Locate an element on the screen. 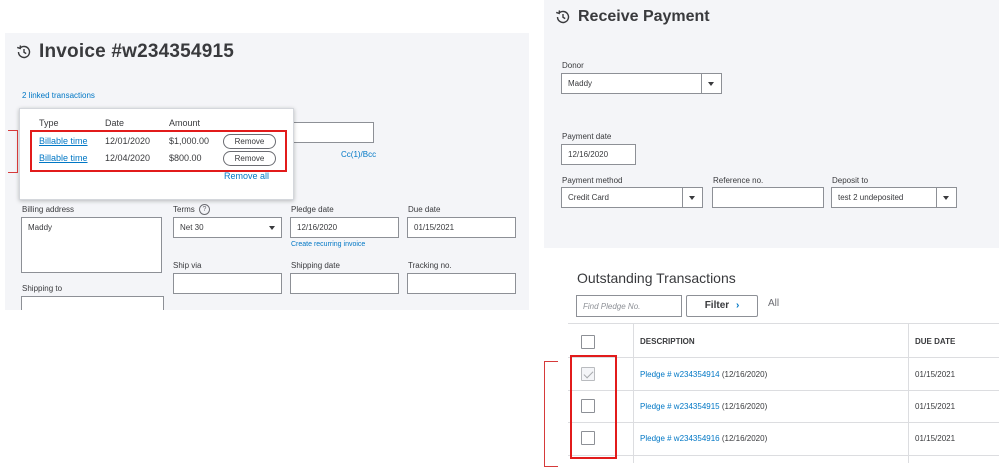  table-row-description: Pledge # w234354915 (12/16/2020) is located at coordinates (703, 406).